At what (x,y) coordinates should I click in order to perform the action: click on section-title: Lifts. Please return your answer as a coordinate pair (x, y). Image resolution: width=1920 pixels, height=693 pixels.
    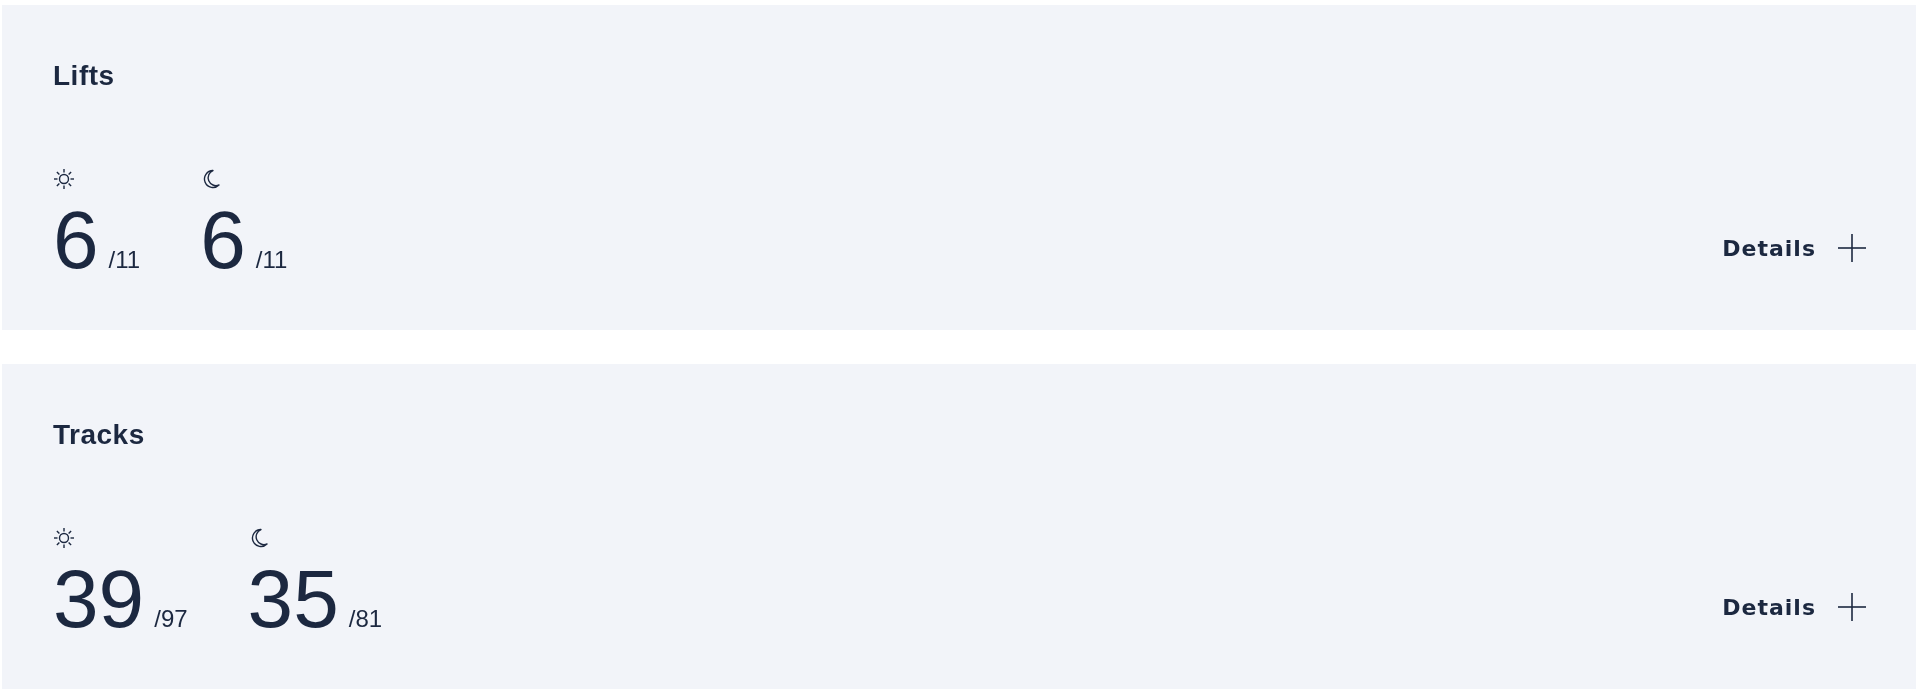
    Looking at the image, I should click on (84, 76).